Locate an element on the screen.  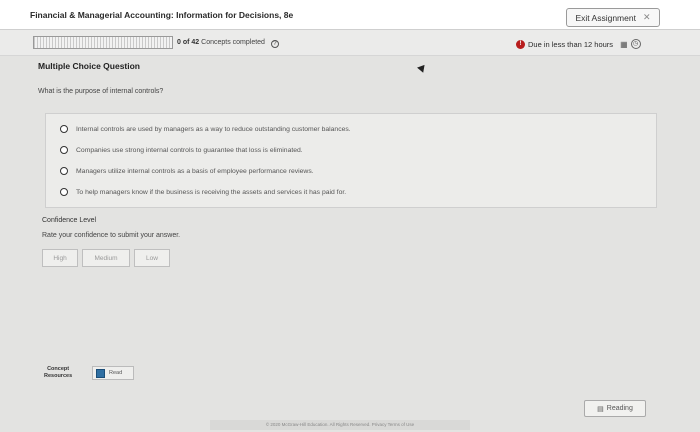
concept-progress-bar is located at coordinates (103, 42).